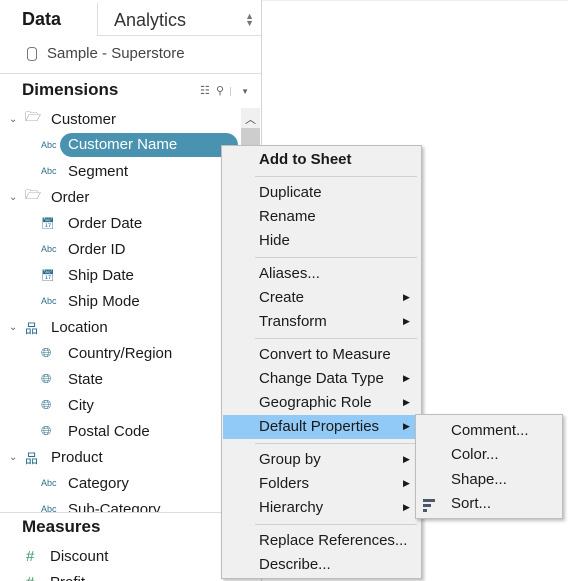  Describe the element at coordinates (79, 327) in the screenshot. I see `field-label: Location` at that location.